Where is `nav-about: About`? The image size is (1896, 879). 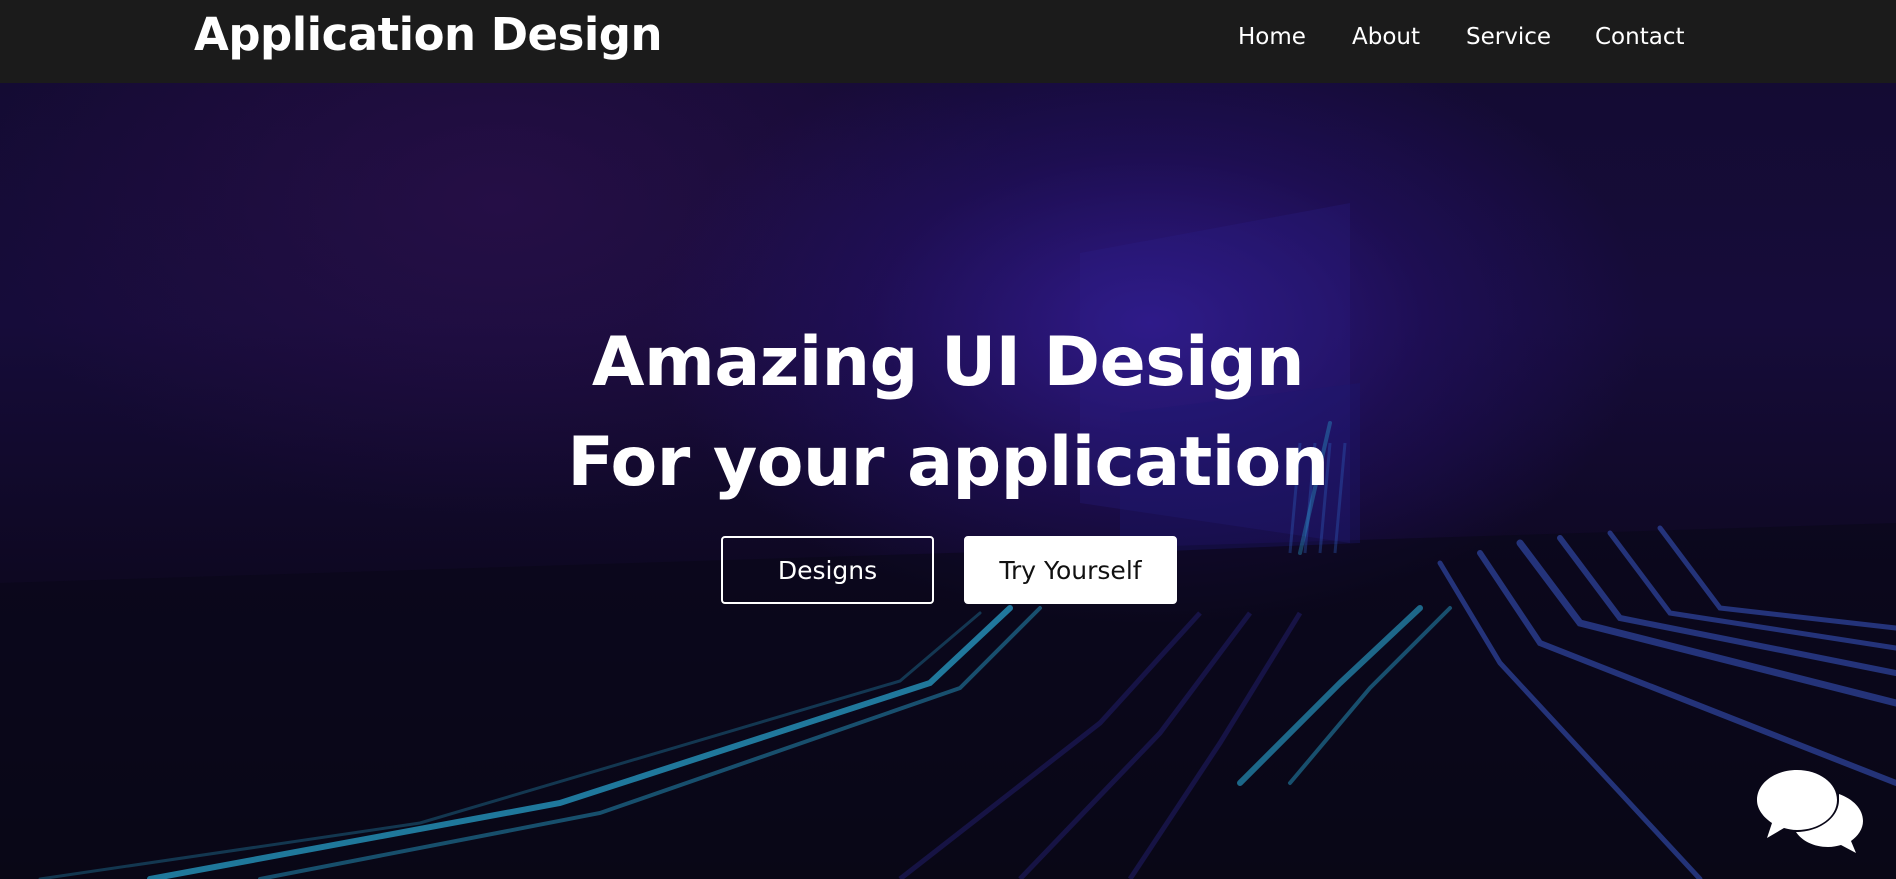
nav-about: About is located at coordinates (1386, 37).